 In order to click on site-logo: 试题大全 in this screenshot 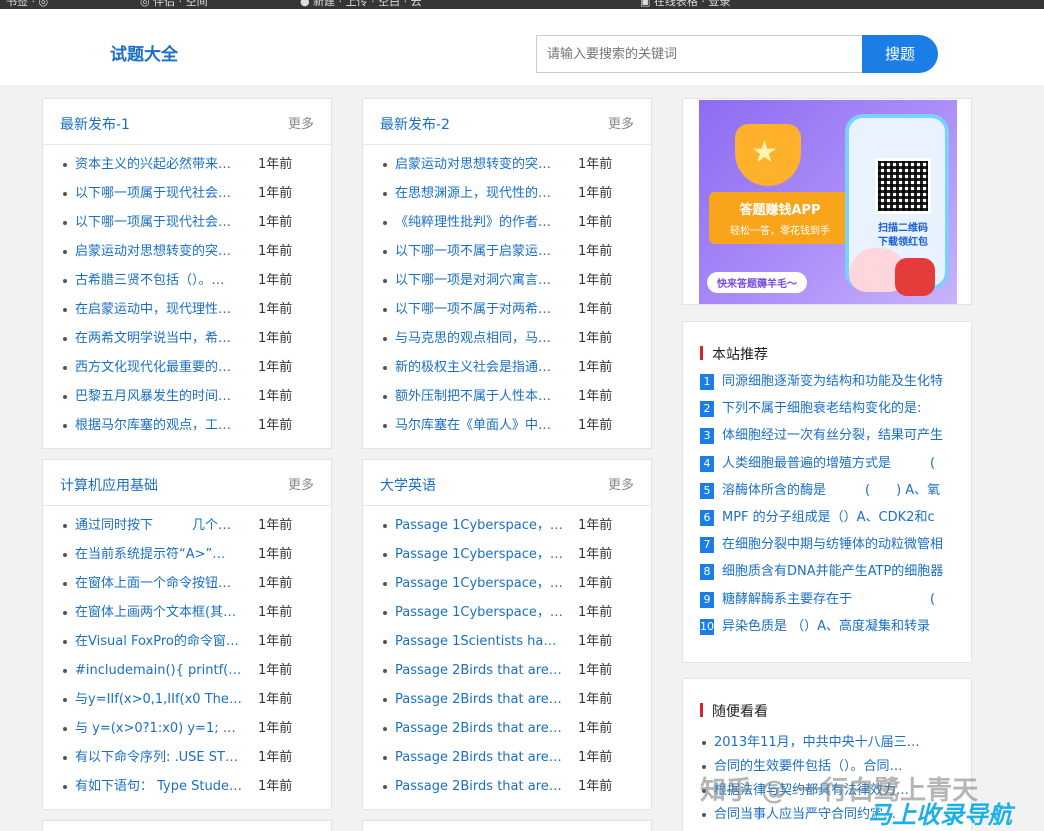, I will do `click(144, 52)`.